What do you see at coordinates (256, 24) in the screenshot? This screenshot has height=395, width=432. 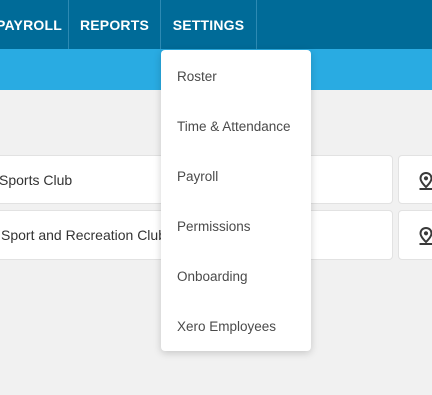 I see `nav-divider` at bounding box center [256, 24].